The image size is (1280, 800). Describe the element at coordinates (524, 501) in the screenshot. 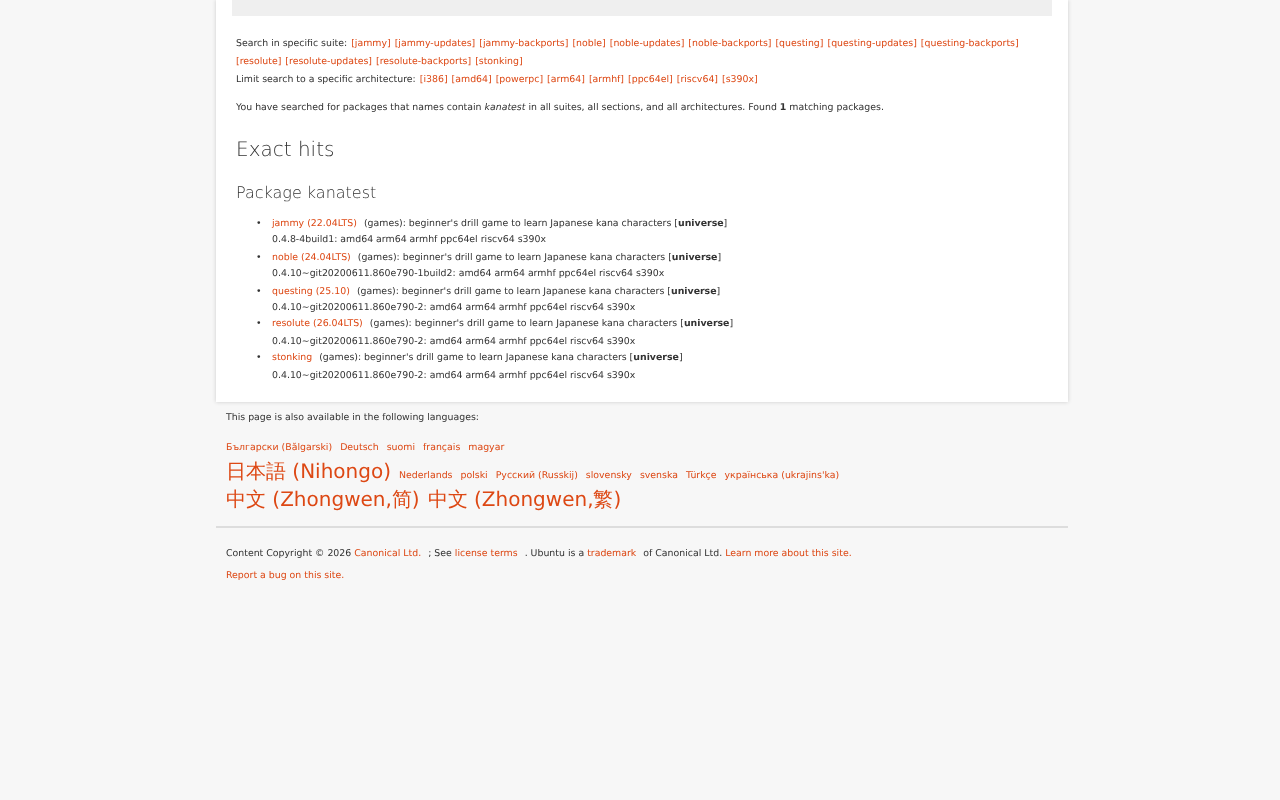

I see `language-link: 中文 (Zhongwen,繁)` at that location.